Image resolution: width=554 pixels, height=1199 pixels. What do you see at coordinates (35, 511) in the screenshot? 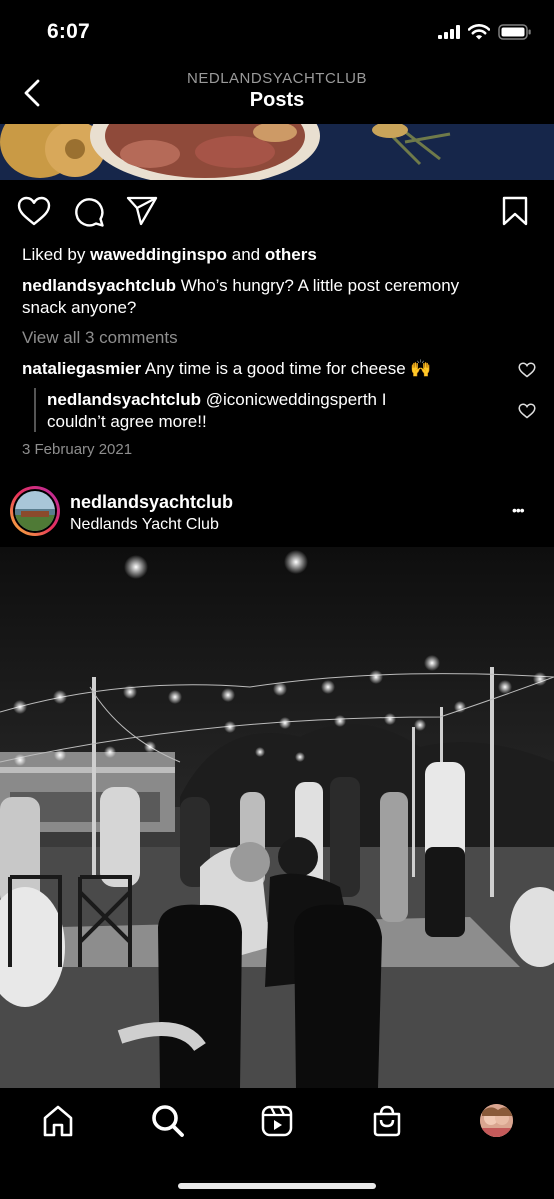
I see `avatar` at bounding box center [35, 511].